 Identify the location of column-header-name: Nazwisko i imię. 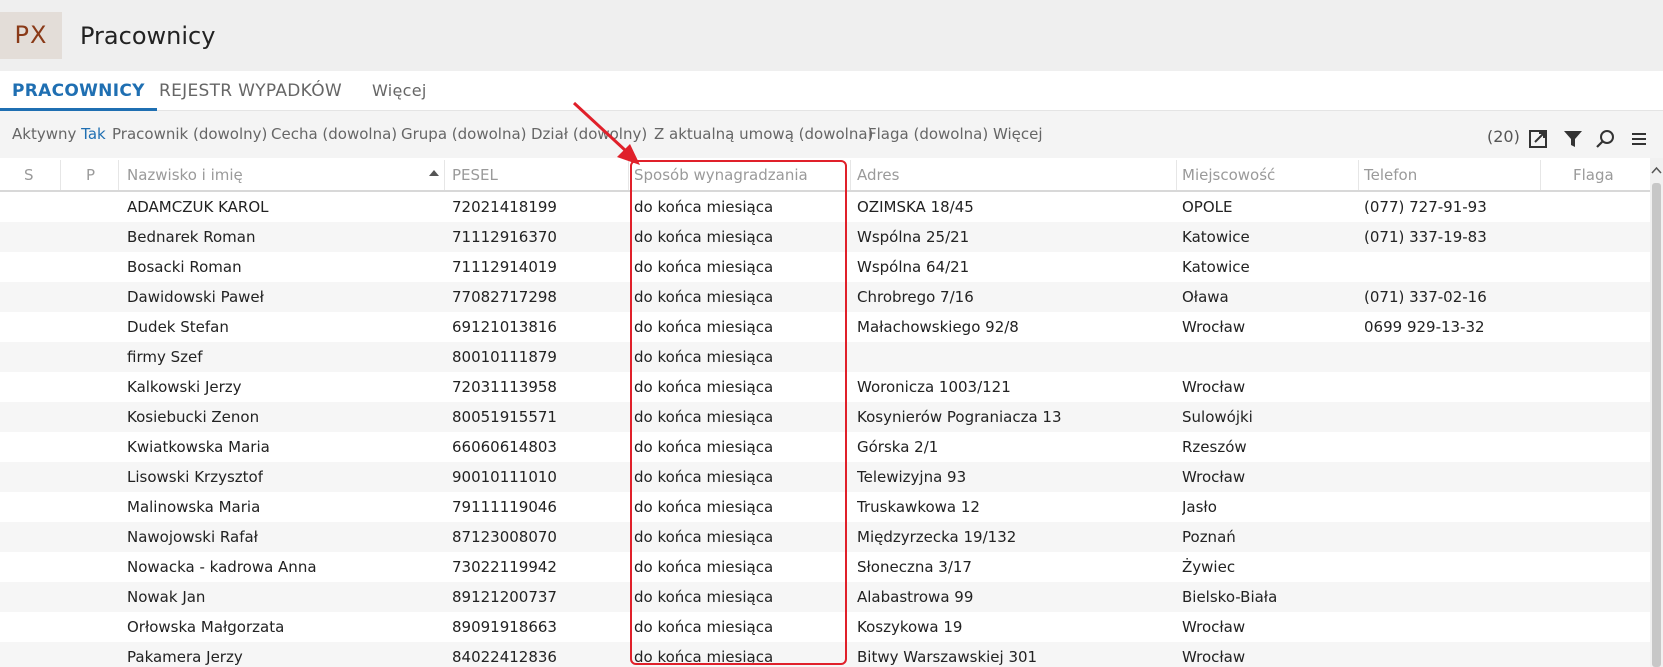
(185, 174).